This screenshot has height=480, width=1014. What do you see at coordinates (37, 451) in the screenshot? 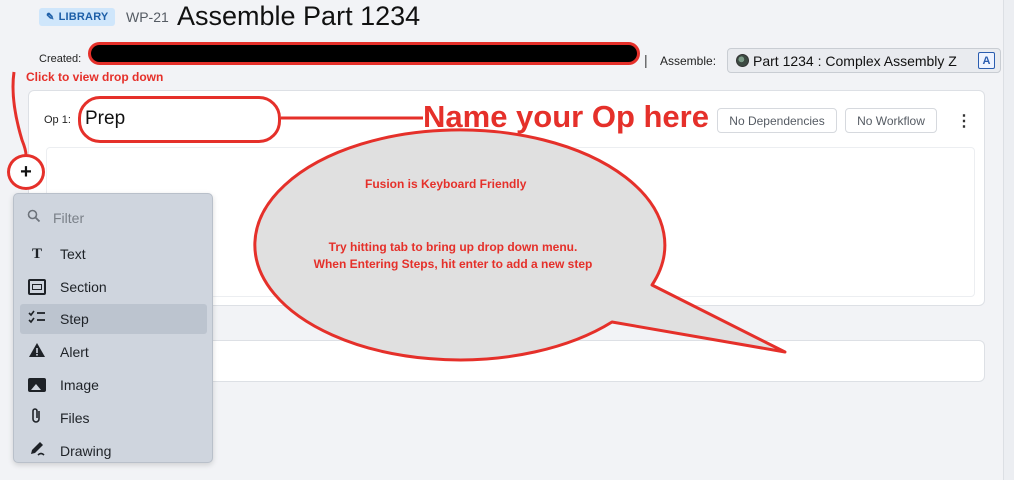
I see `draw-icon` at bounding box center [37, 451].